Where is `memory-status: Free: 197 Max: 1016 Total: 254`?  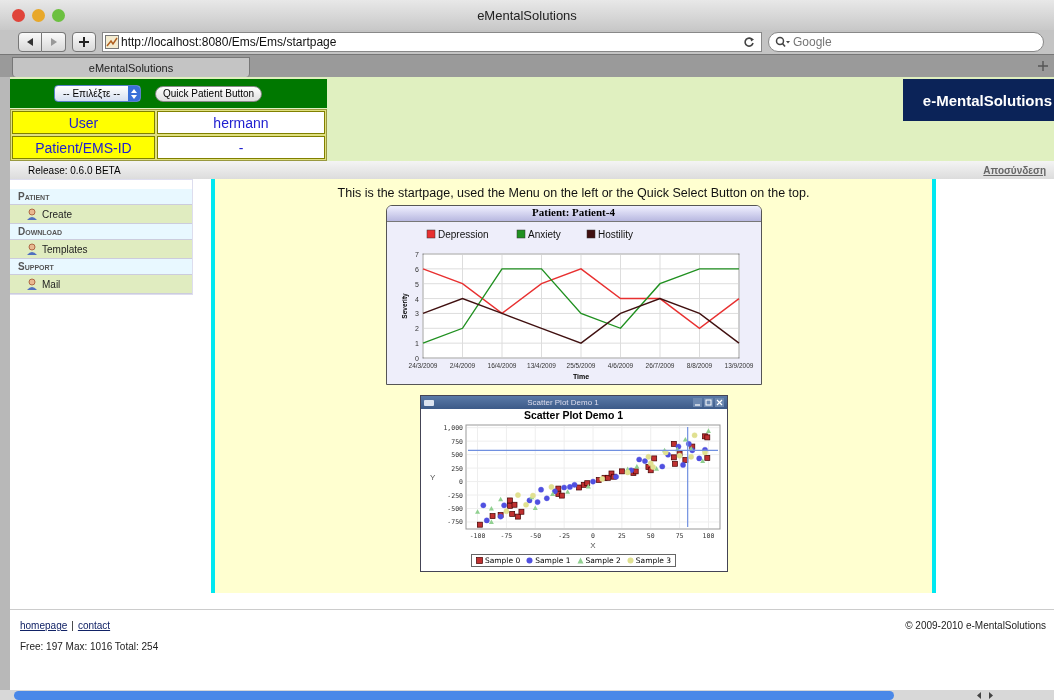
memory-status: Free: 197 Max: 1016 Total: 254 is located at coordinates (90, 646).